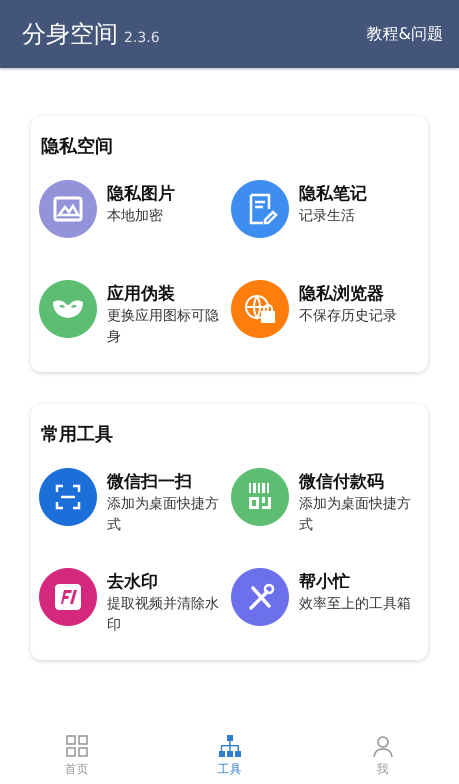 The height and width of the screenshot is (784, 459). I want to click on person-icon, so click(382, 746).